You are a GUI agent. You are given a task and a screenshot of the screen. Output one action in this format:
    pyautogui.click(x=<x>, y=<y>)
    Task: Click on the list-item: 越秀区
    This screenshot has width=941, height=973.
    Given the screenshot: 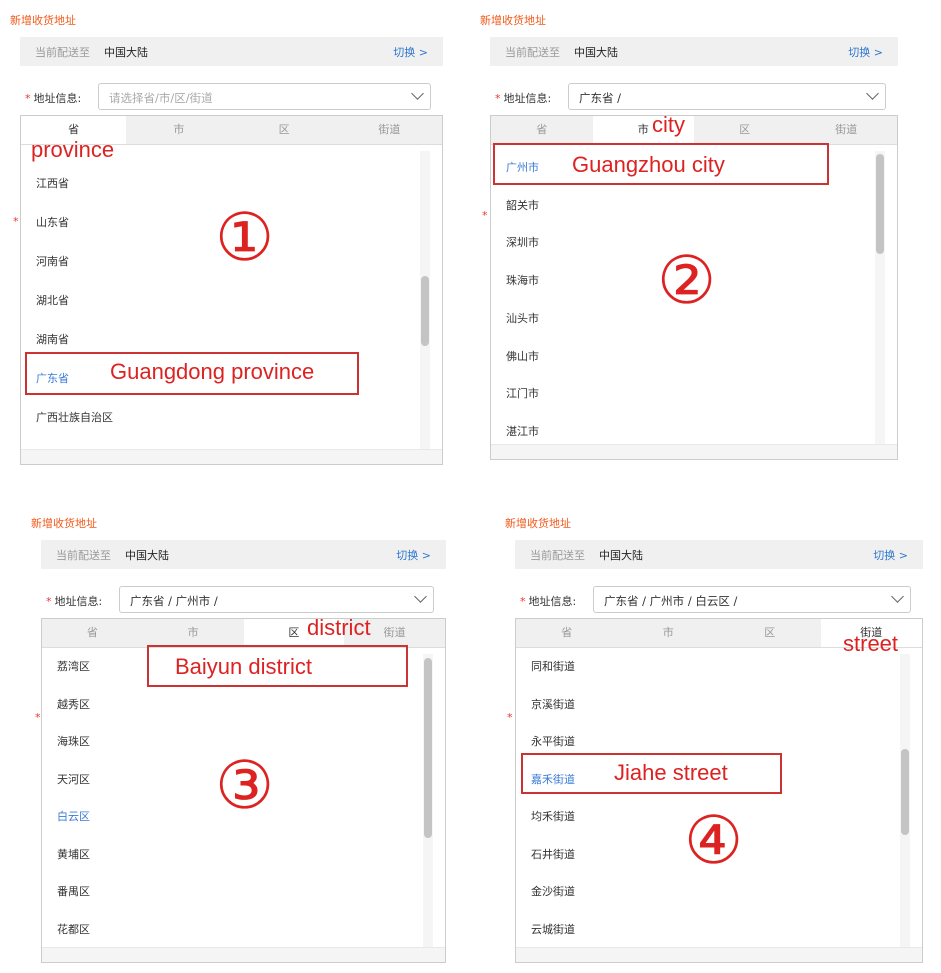 What is the action you would take?
    pyautogui.click(x=73, y=704)
    